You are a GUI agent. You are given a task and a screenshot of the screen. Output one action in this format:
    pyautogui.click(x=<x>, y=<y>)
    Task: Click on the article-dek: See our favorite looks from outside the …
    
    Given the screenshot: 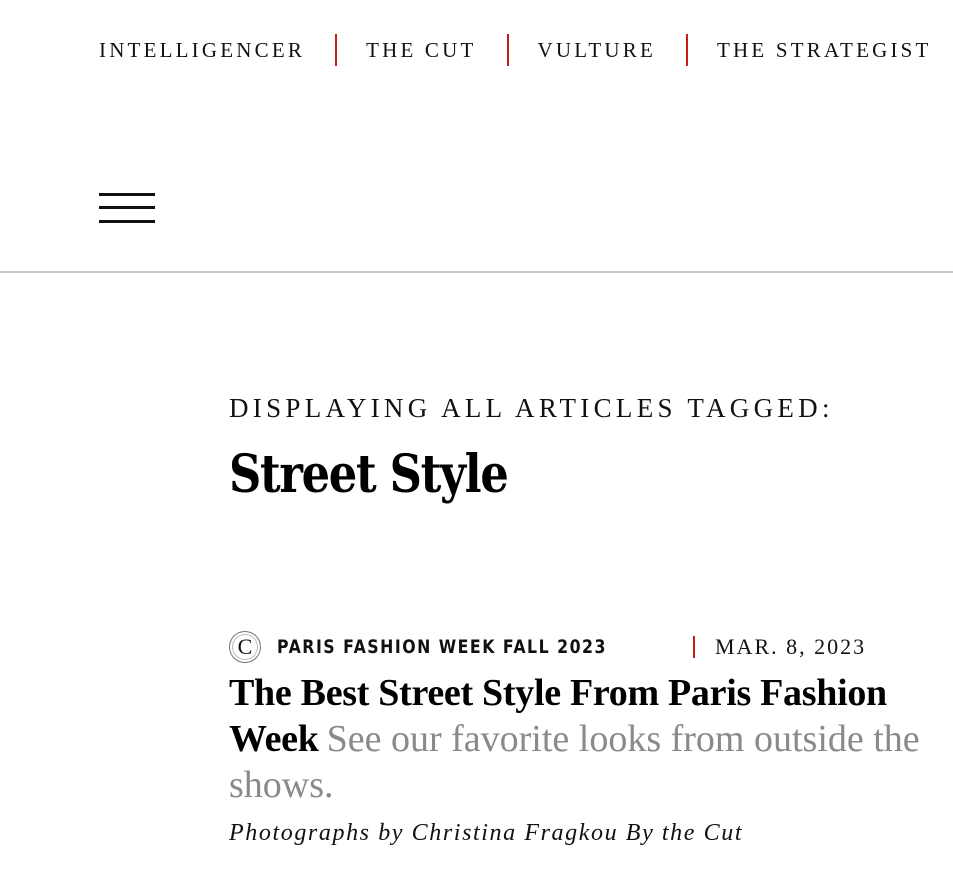 What is the action you would take?
    pyautogui.click(x=574, y=762)
    